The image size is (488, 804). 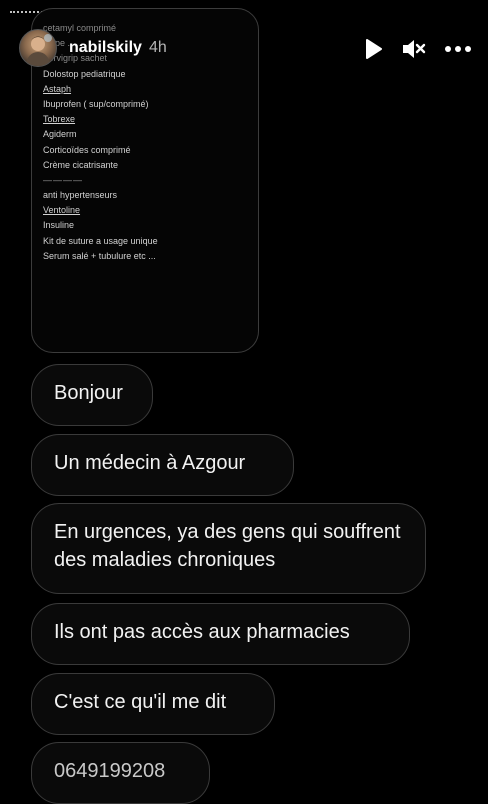 What do you see at coordinates (81, 164) in the screenshot?
I see `medication-item: Crème cicatrisante` at bounding box center [81, 164].